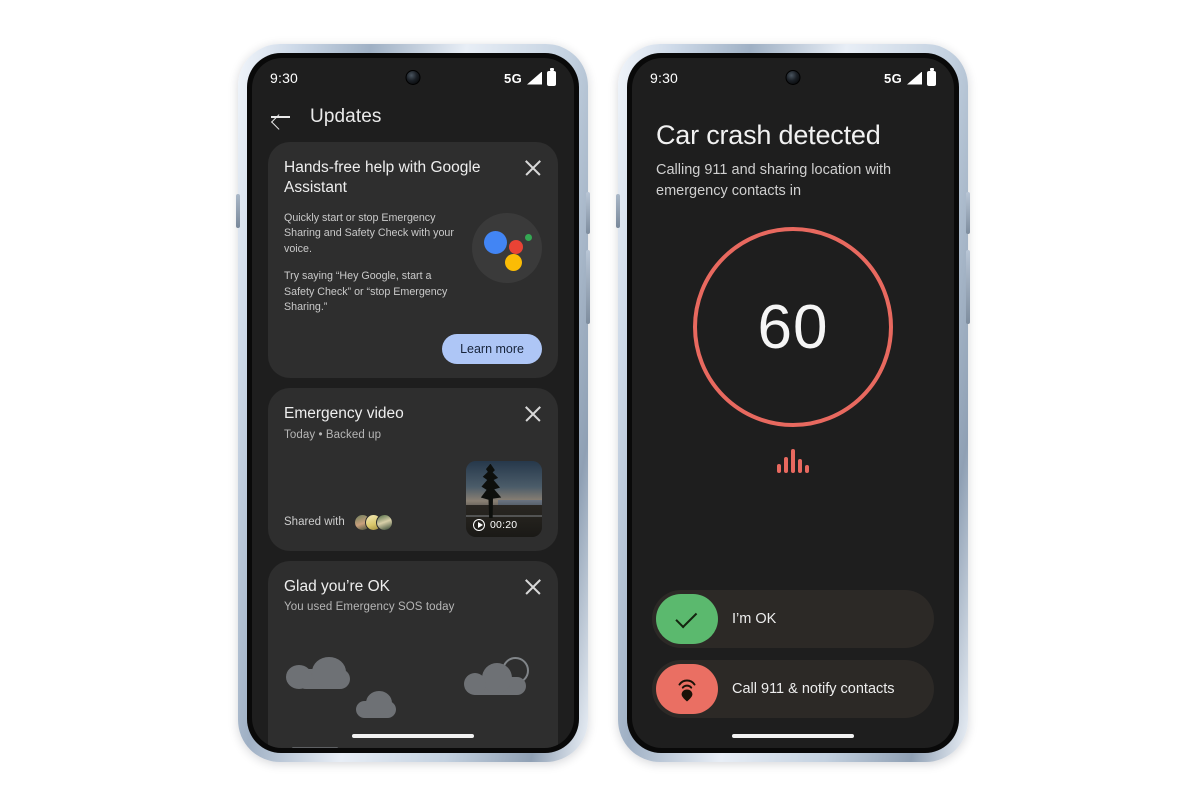 Image resolution: width=1200 pixels, height=808 pixels. What do you see at coordinates (413, 691) in the screenshot?
I see `clouds-sun-camping-illustration` at bounding box center [413, 691].